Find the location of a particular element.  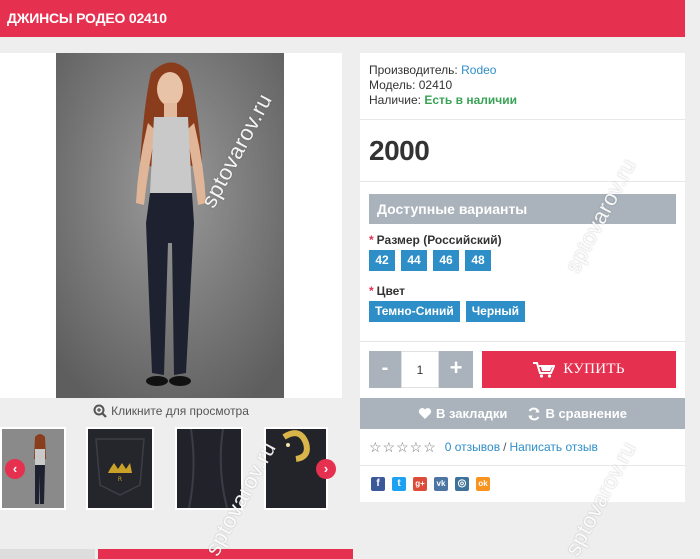

carousel-prev-arrow: ‹ is located at coordinates (15, 469).